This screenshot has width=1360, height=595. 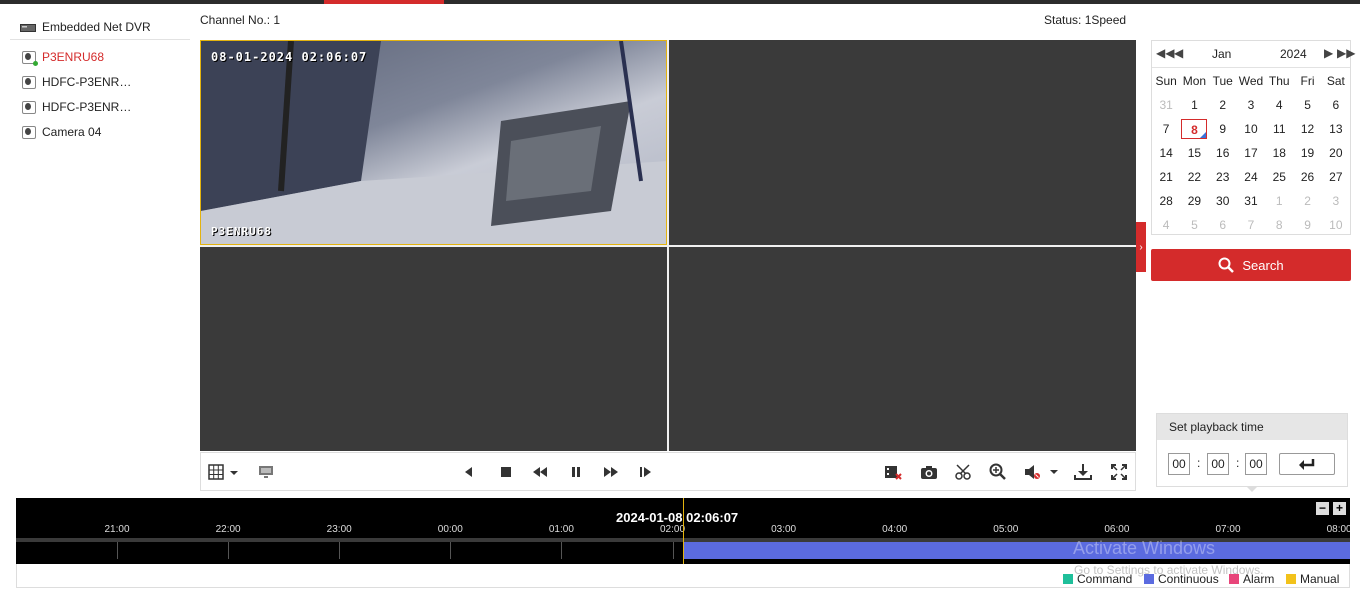 I want to click on calendar-day: 30, so click(x=1223, y=201).